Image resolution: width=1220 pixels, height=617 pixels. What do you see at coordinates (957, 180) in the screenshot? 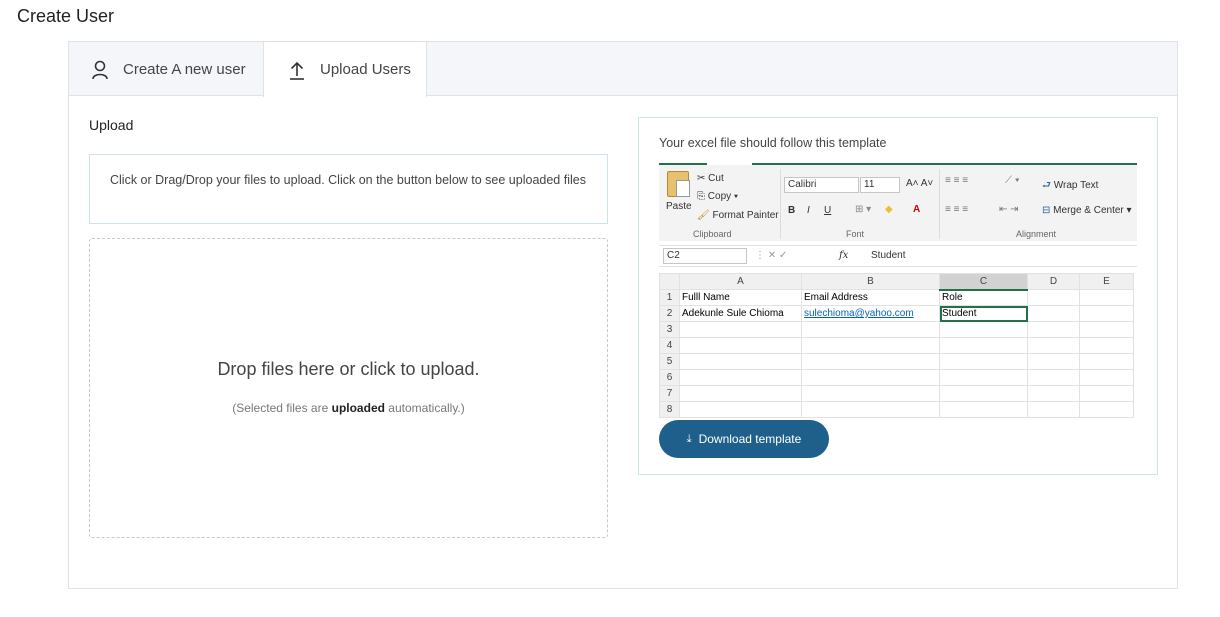
I see `align-top-icon: ≡ ≡ ≡` at bounding box center [957, 180].